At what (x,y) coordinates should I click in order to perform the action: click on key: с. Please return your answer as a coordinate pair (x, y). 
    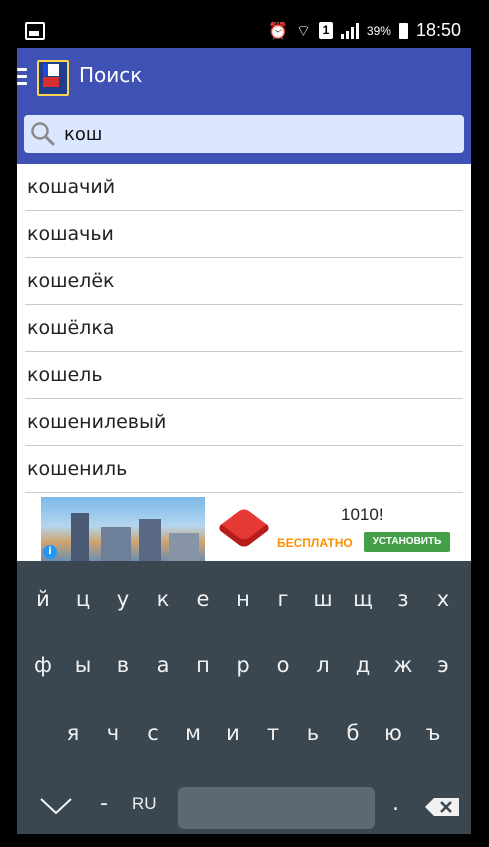
    Looking at the image, I should click on (153, 733).